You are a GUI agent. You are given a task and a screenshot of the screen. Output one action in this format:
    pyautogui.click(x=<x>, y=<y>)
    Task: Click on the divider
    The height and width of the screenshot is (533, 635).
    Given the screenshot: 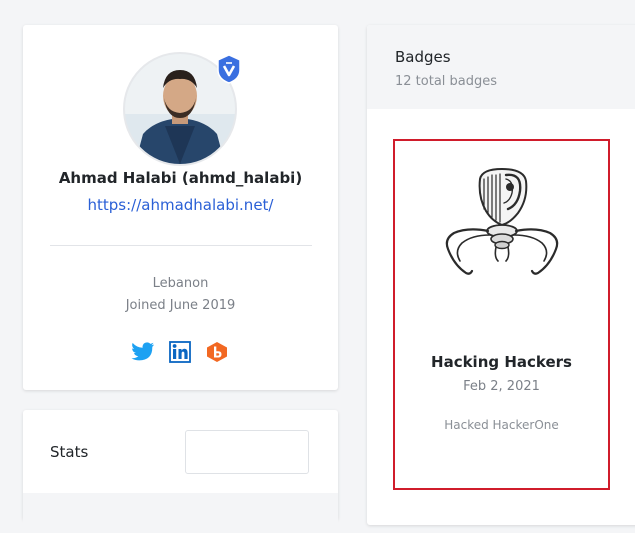 What is the action you would take?
    pyautogui.click(x=181, y=245)
    